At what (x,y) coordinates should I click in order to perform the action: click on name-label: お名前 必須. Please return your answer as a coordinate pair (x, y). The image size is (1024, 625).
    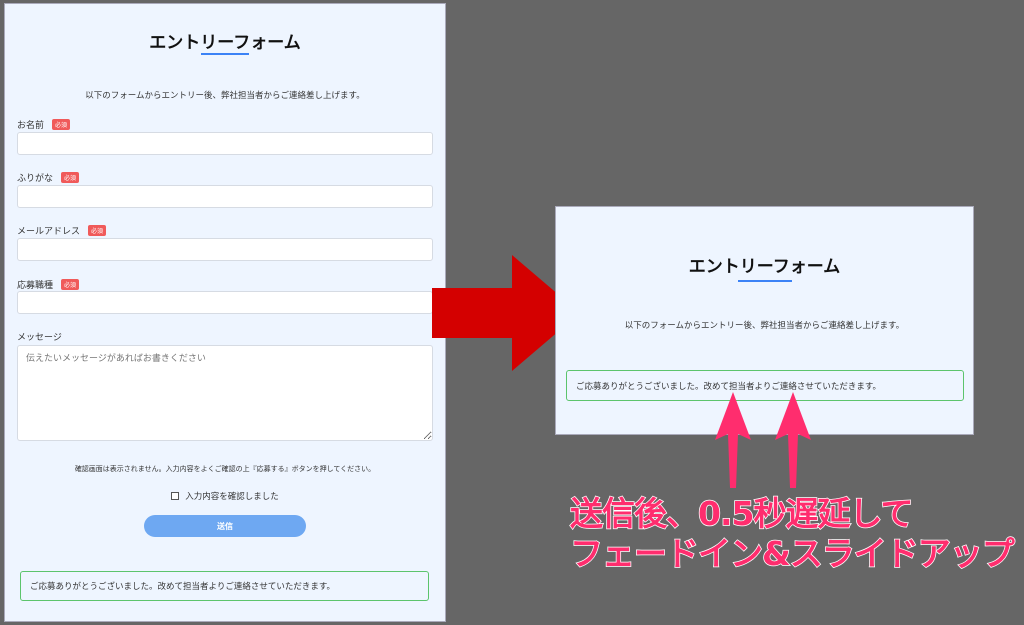
    Looking at the image, I should click on (44, 124).